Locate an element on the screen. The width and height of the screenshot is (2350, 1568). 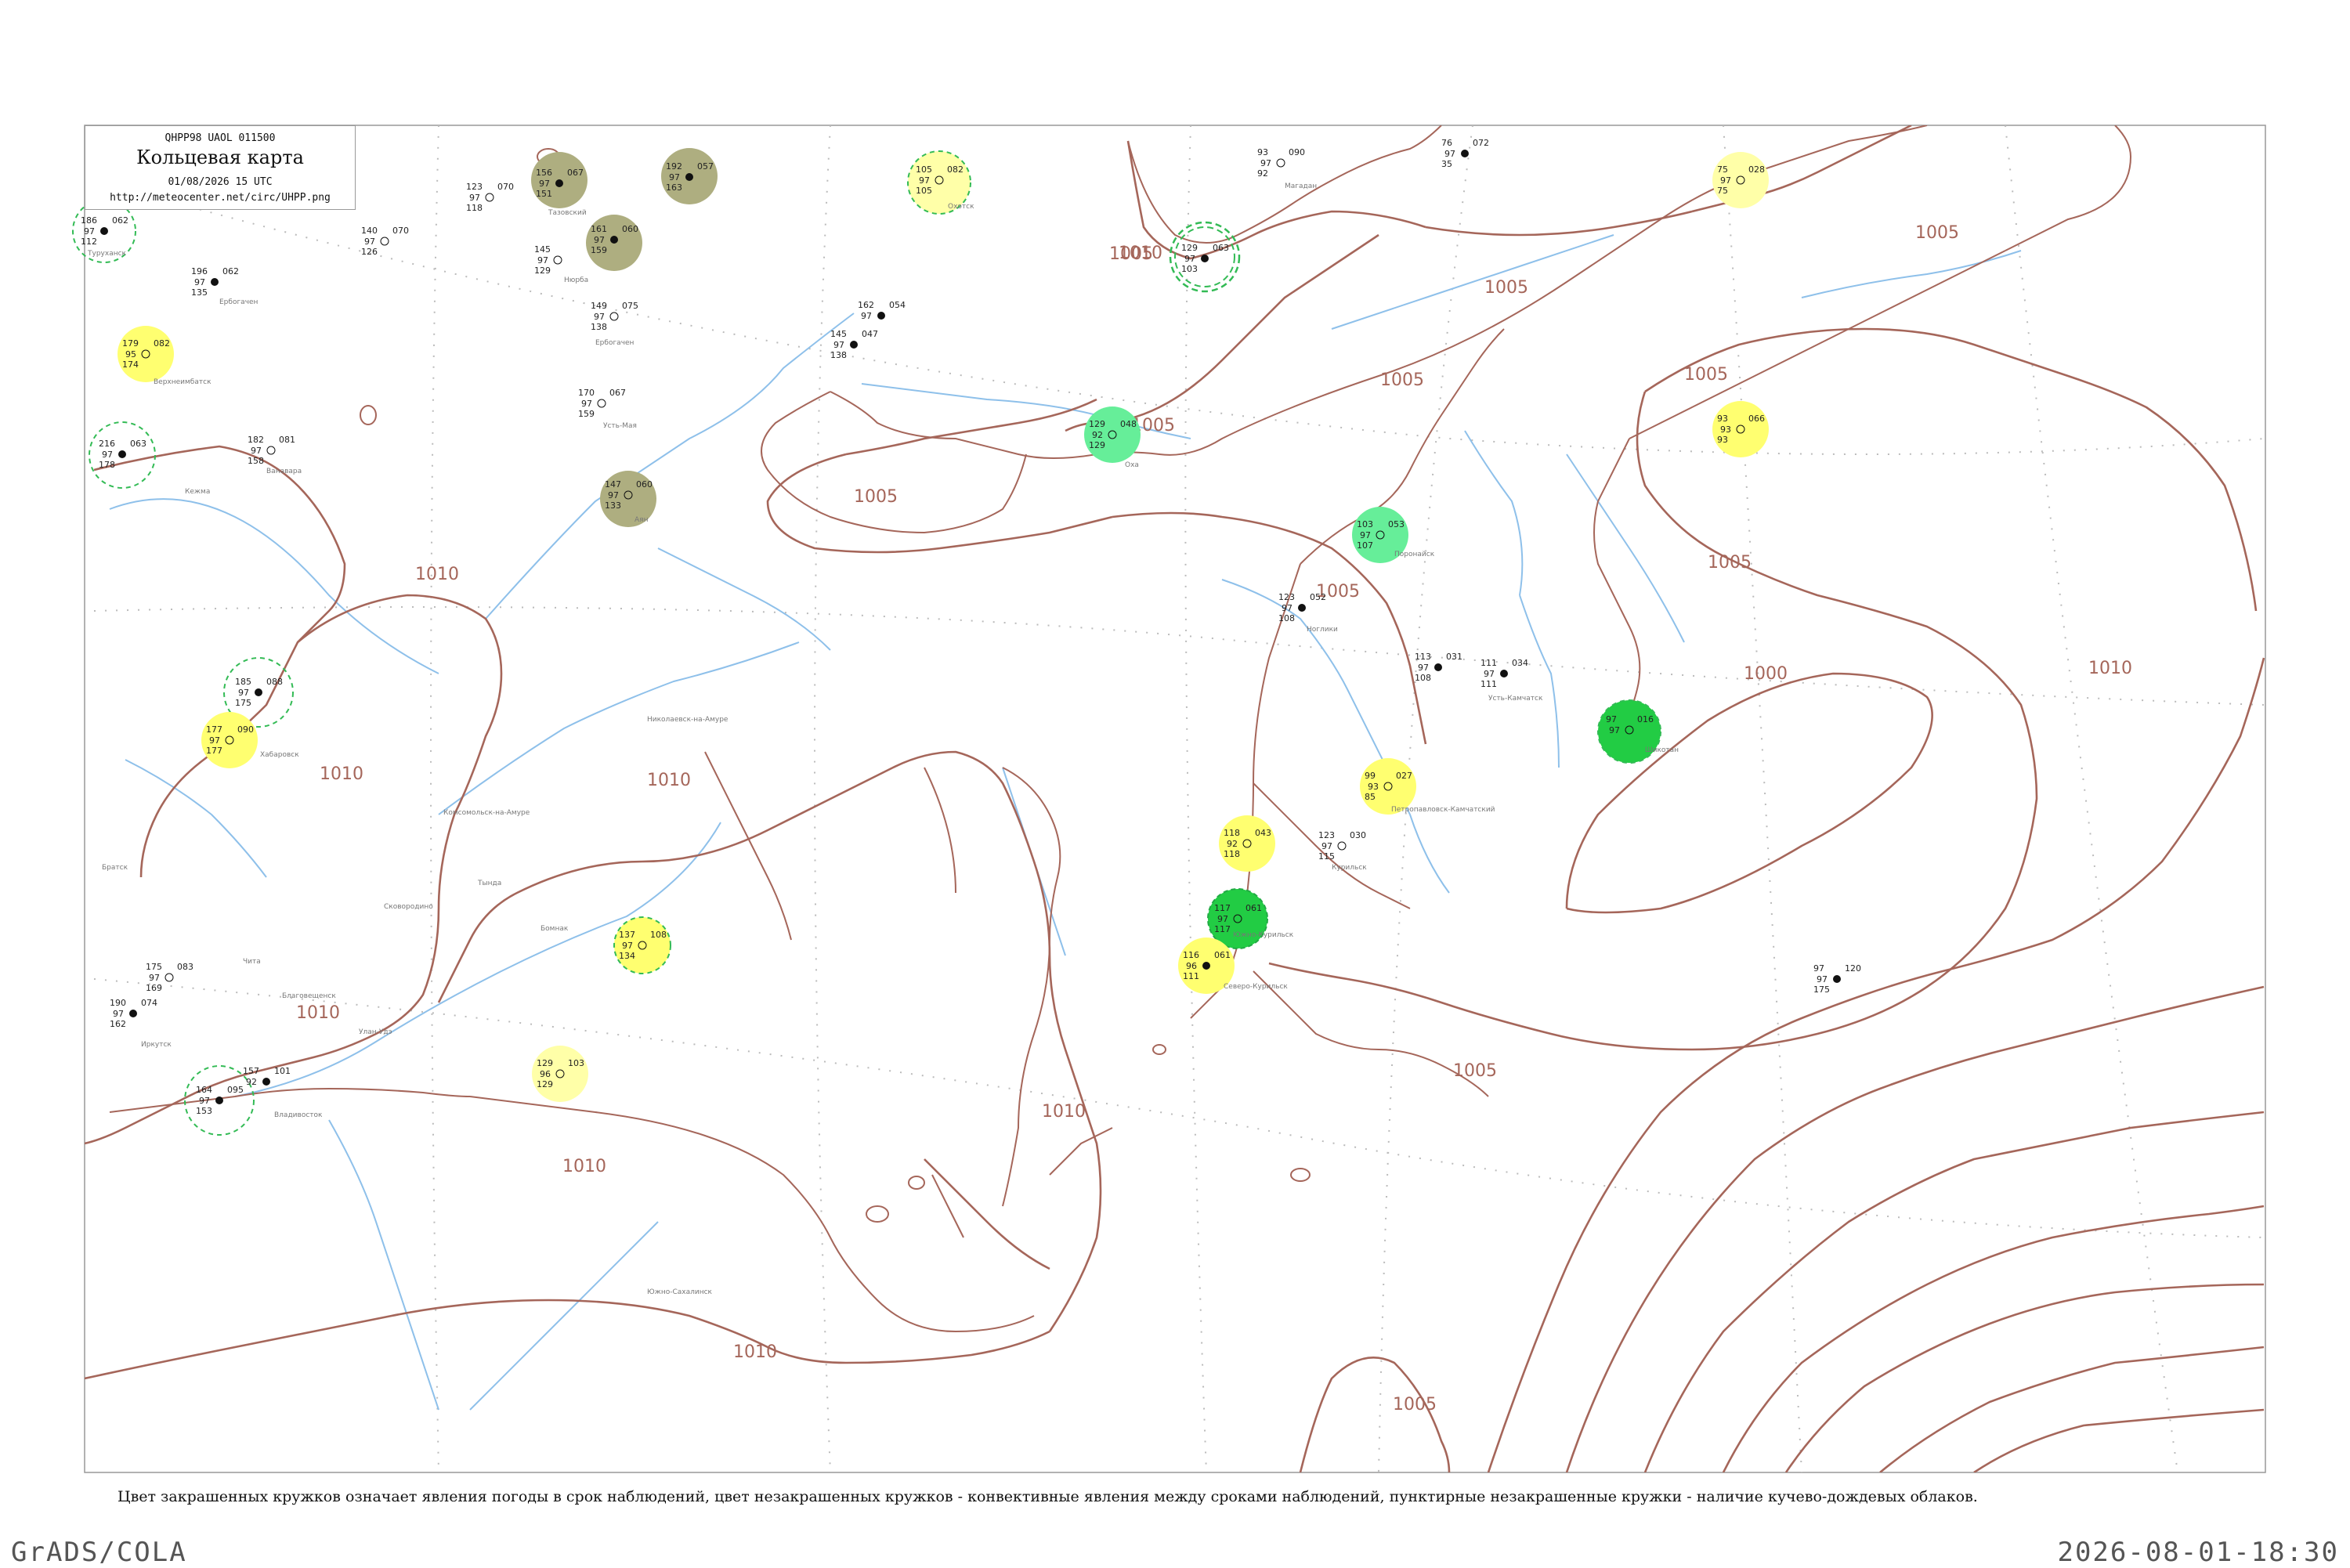
city-label: Аян is located at coordinates (641, 520).